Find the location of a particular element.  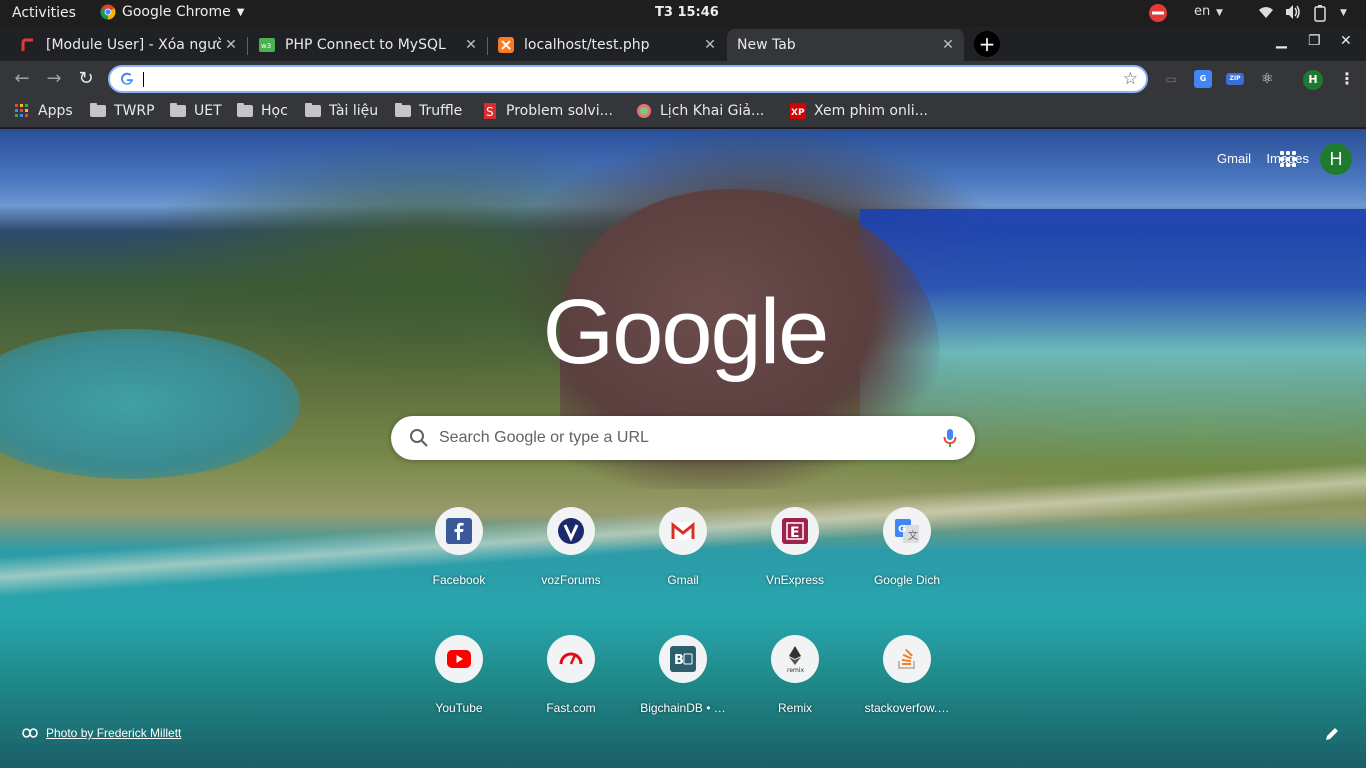

shortcut-icon-bg: B is located at coordinates (683, 659).